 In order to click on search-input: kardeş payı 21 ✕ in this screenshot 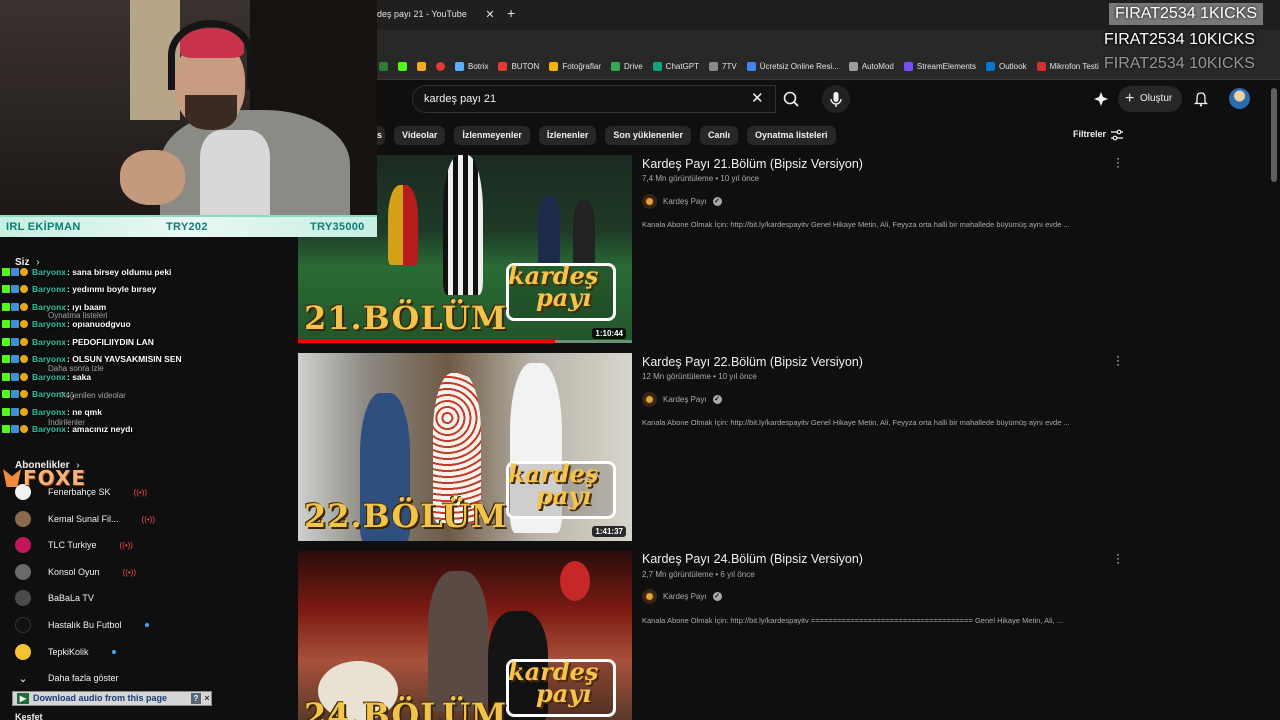, I will do `click(594, 99)`.